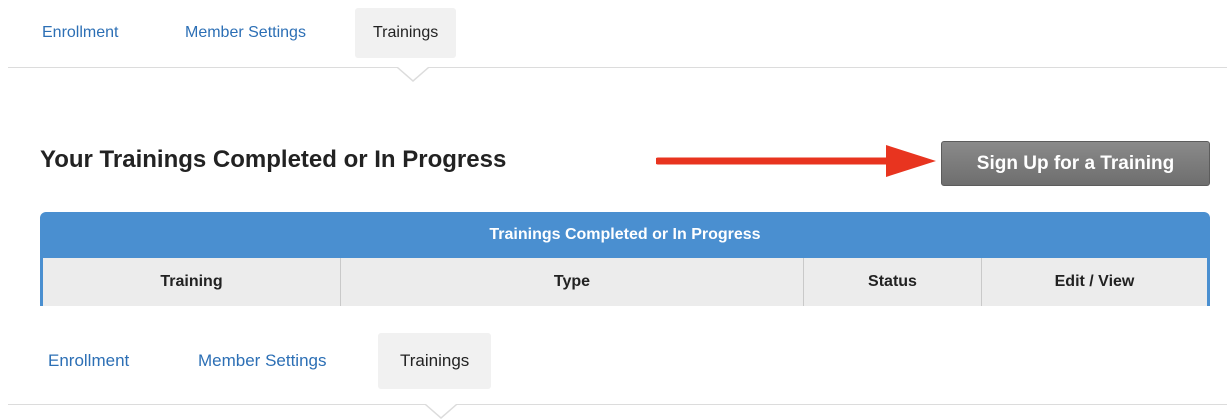 The image size is (1227, 419). I want to click on table-caption: Trainings Completed or In Progress, so click(625, 234).